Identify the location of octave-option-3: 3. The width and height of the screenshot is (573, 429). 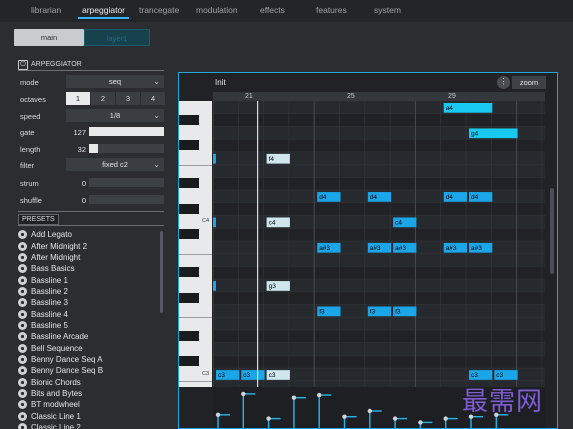
(128, 98).